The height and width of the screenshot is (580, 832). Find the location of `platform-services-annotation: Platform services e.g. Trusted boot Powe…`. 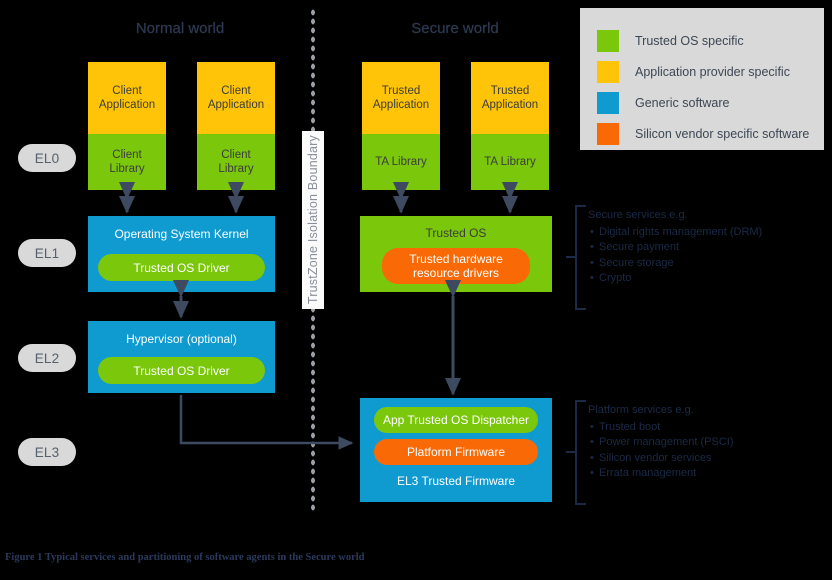

platform-services-annotation: Platform services e.g. Trusted boot Powe… is located at coordinates (708, 442).